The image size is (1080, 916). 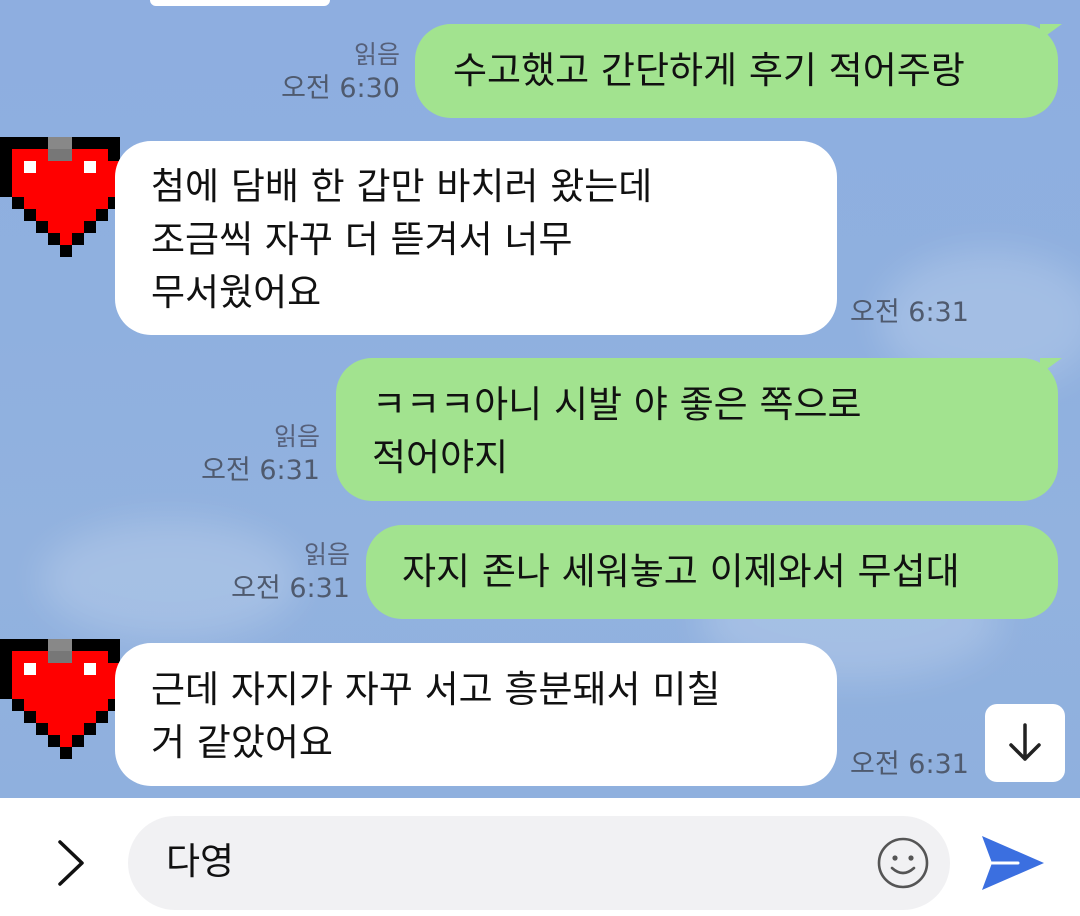 I want to click on message-bubble-outgoing: 수고했고 간단하게 후기 적어주랑, so click(x=736, y=71).